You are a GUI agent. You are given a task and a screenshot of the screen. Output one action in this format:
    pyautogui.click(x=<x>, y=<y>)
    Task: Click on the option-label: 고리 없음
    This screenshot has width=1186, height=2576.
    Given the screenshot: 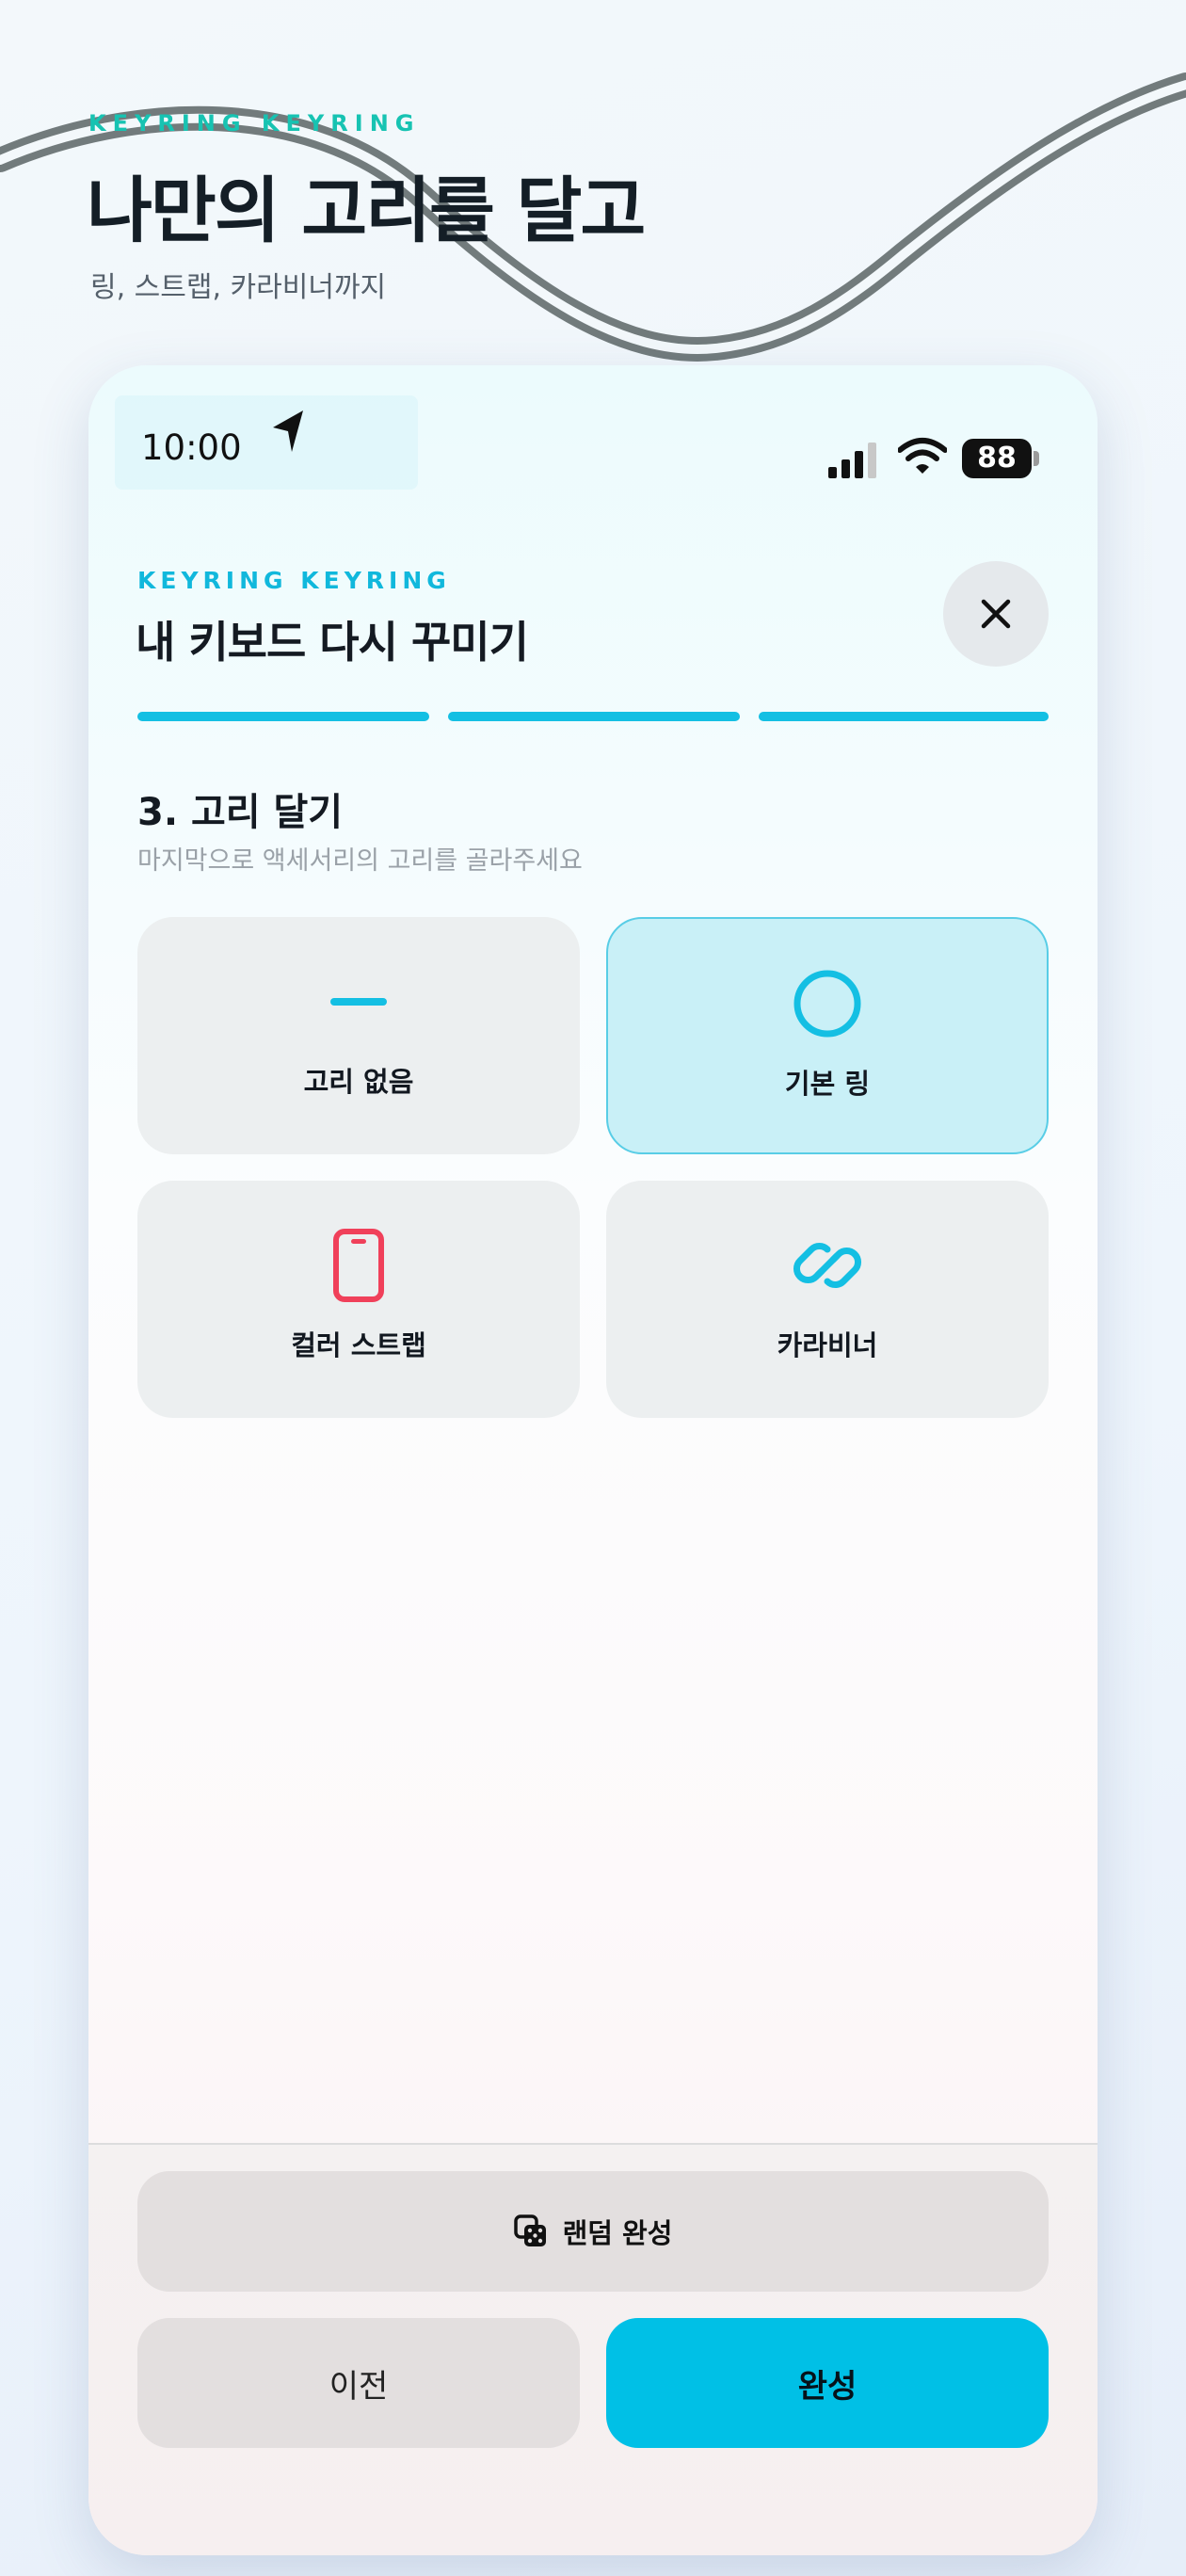 What is the action you would take?
    pyautogui.click(x=358, y=1082)
    